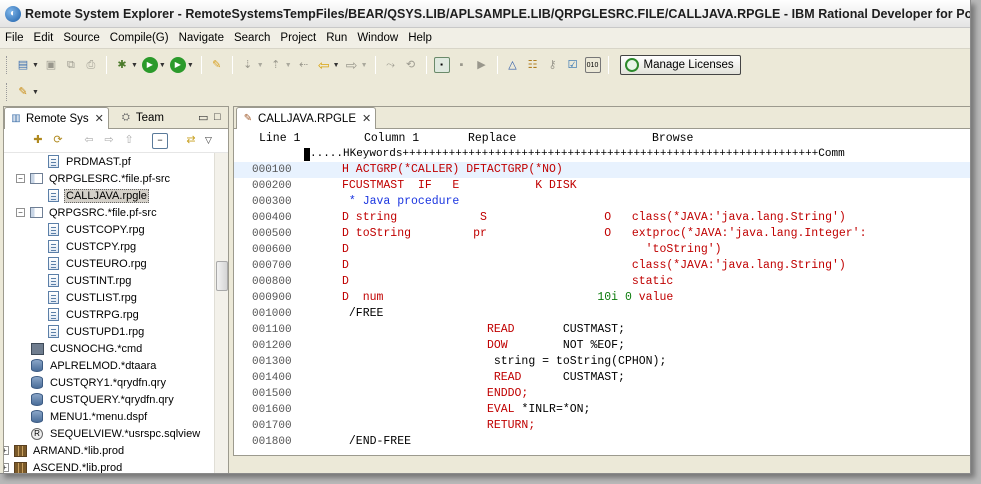 This screenshot has width=981, height=484. Describe the element at coordinates (122, 65) in the screenshot. I see `debug-icon: ✱` at that location.